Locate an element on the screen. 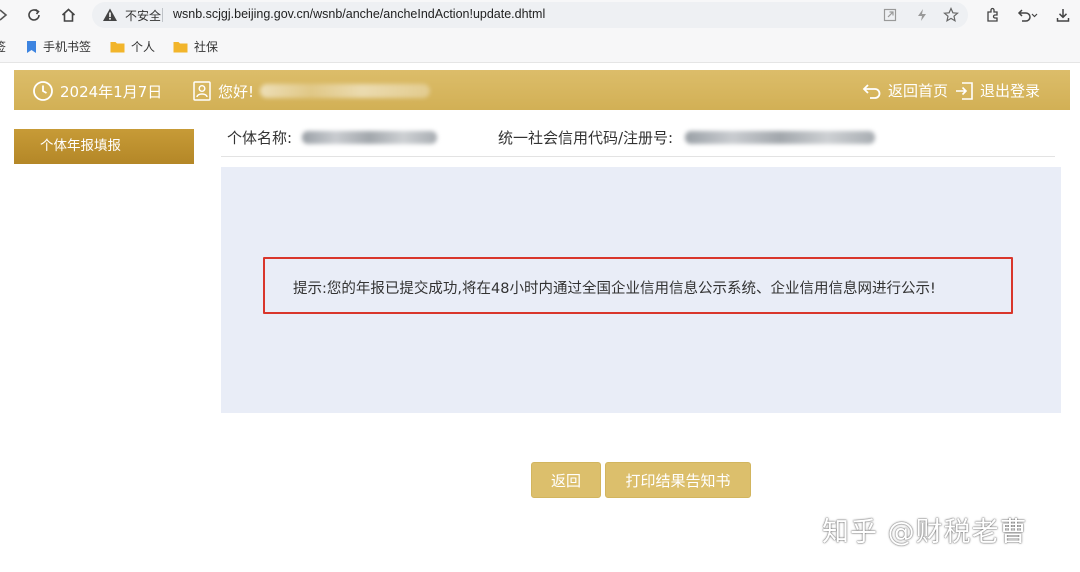 The image size is (1080, 572). clock-icon is located at coordinates (43, 91).